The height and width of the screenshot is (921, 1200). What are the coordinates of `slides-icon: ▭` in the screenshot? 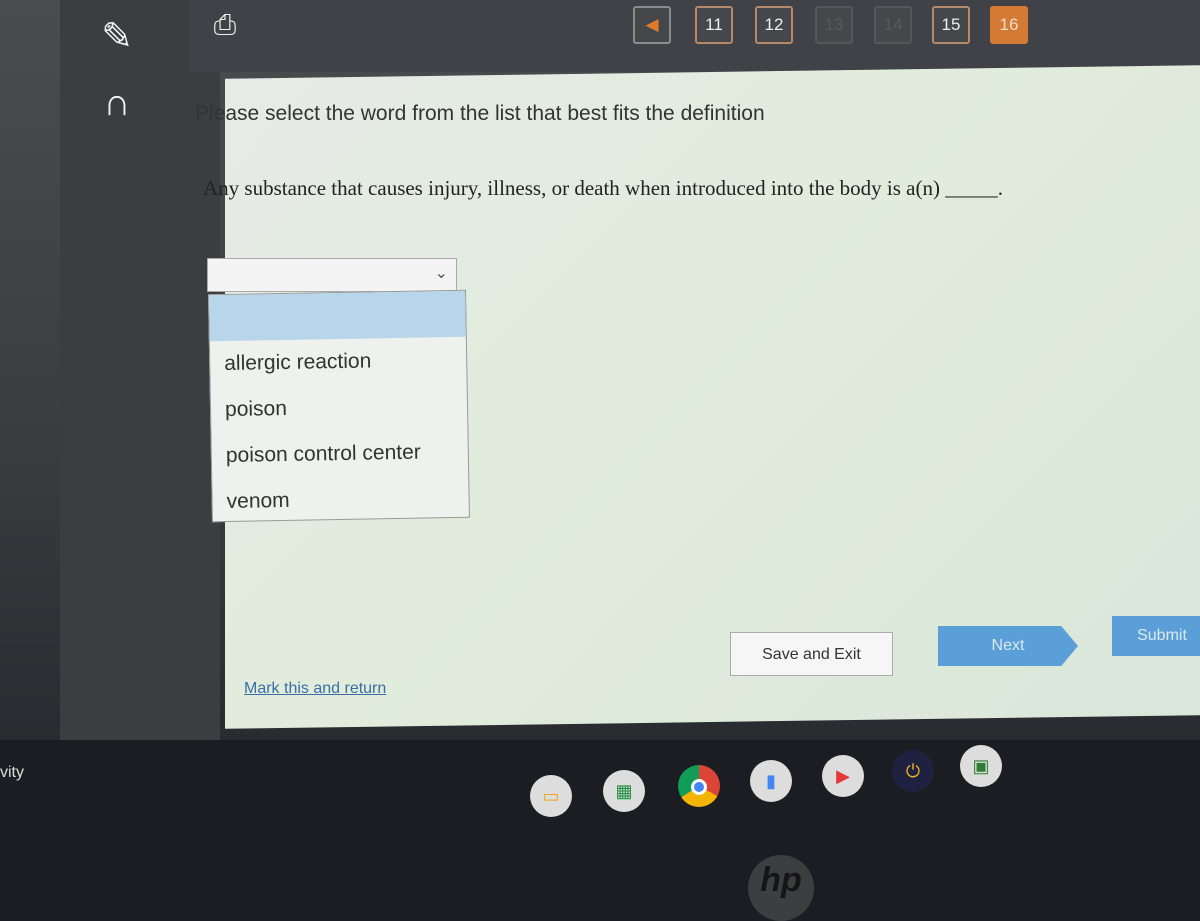 It's located at (551, 796).